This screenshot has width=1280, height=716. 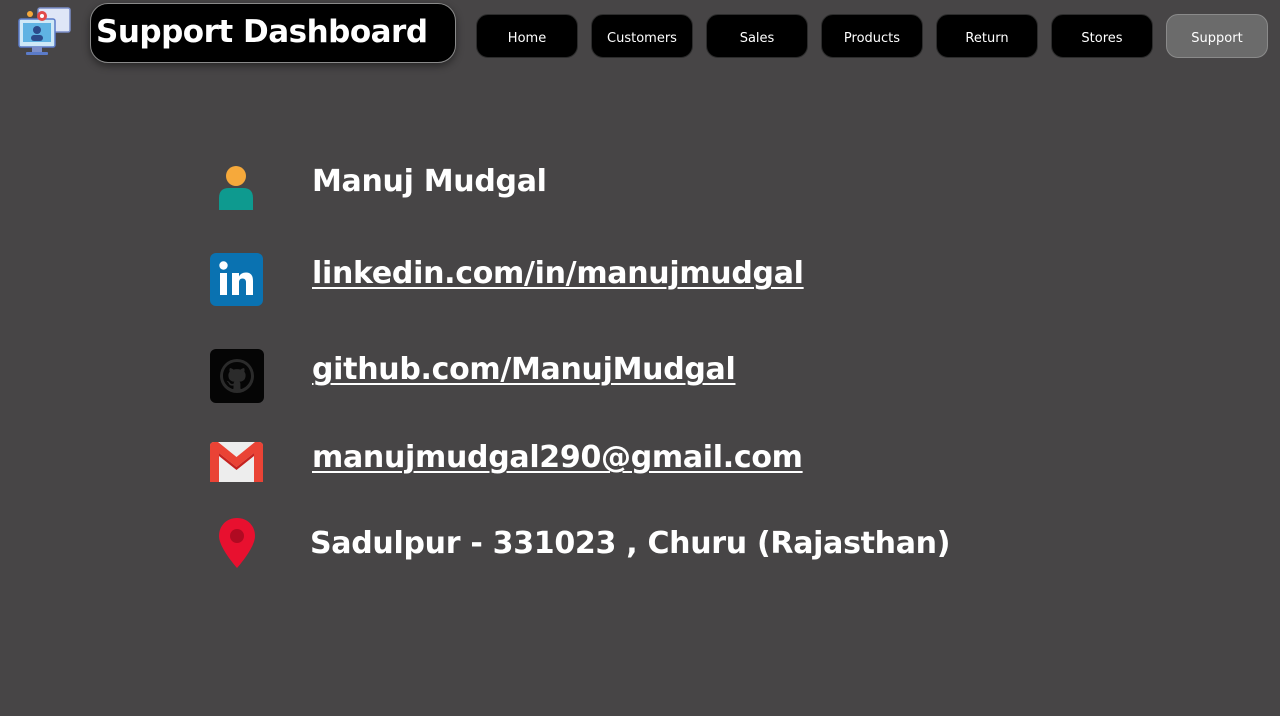 I want to click on nav-customers-button: Customers, so click(x=642, y=36).